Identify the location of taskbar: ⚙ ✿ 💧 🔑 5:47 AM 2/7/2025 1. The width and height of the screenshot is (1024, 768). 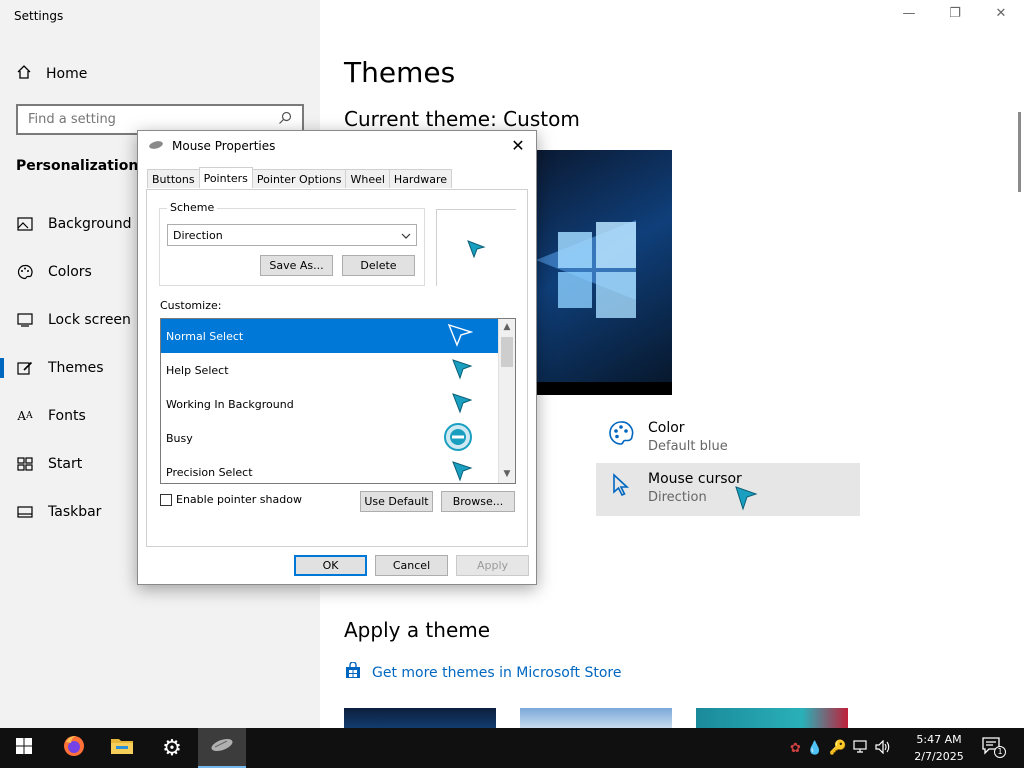
(512, 748).